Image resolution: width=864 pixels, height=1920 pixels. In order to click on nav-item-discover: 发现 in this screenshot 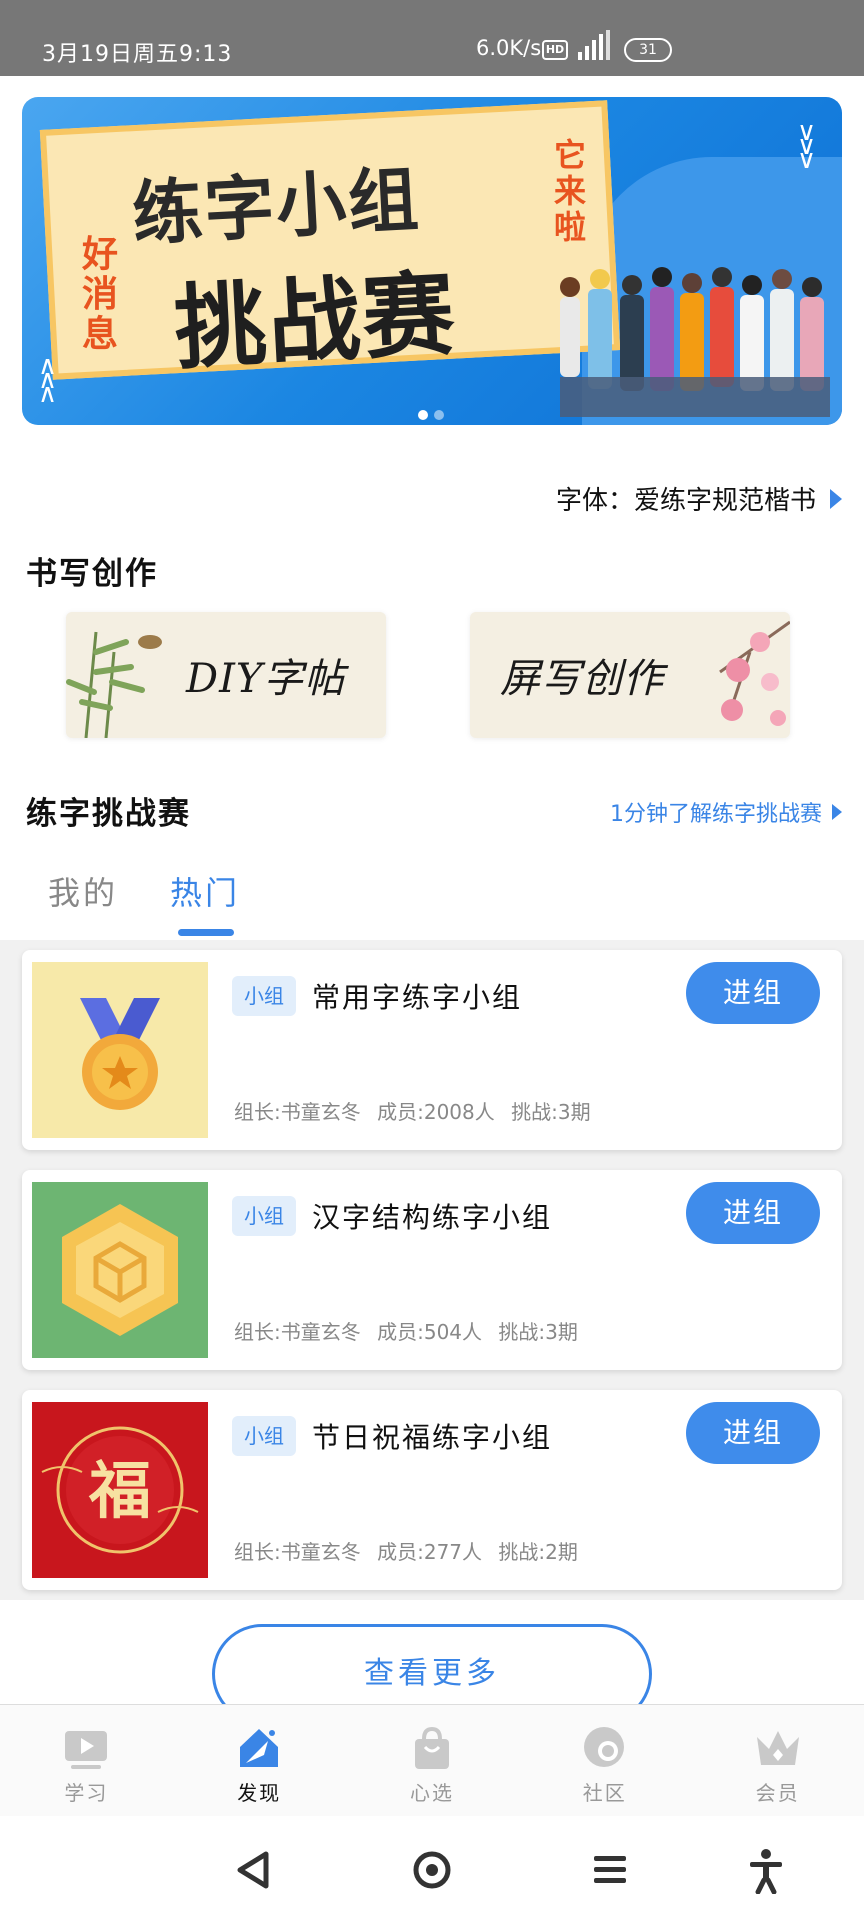, I will do `click(259, 1760)`.